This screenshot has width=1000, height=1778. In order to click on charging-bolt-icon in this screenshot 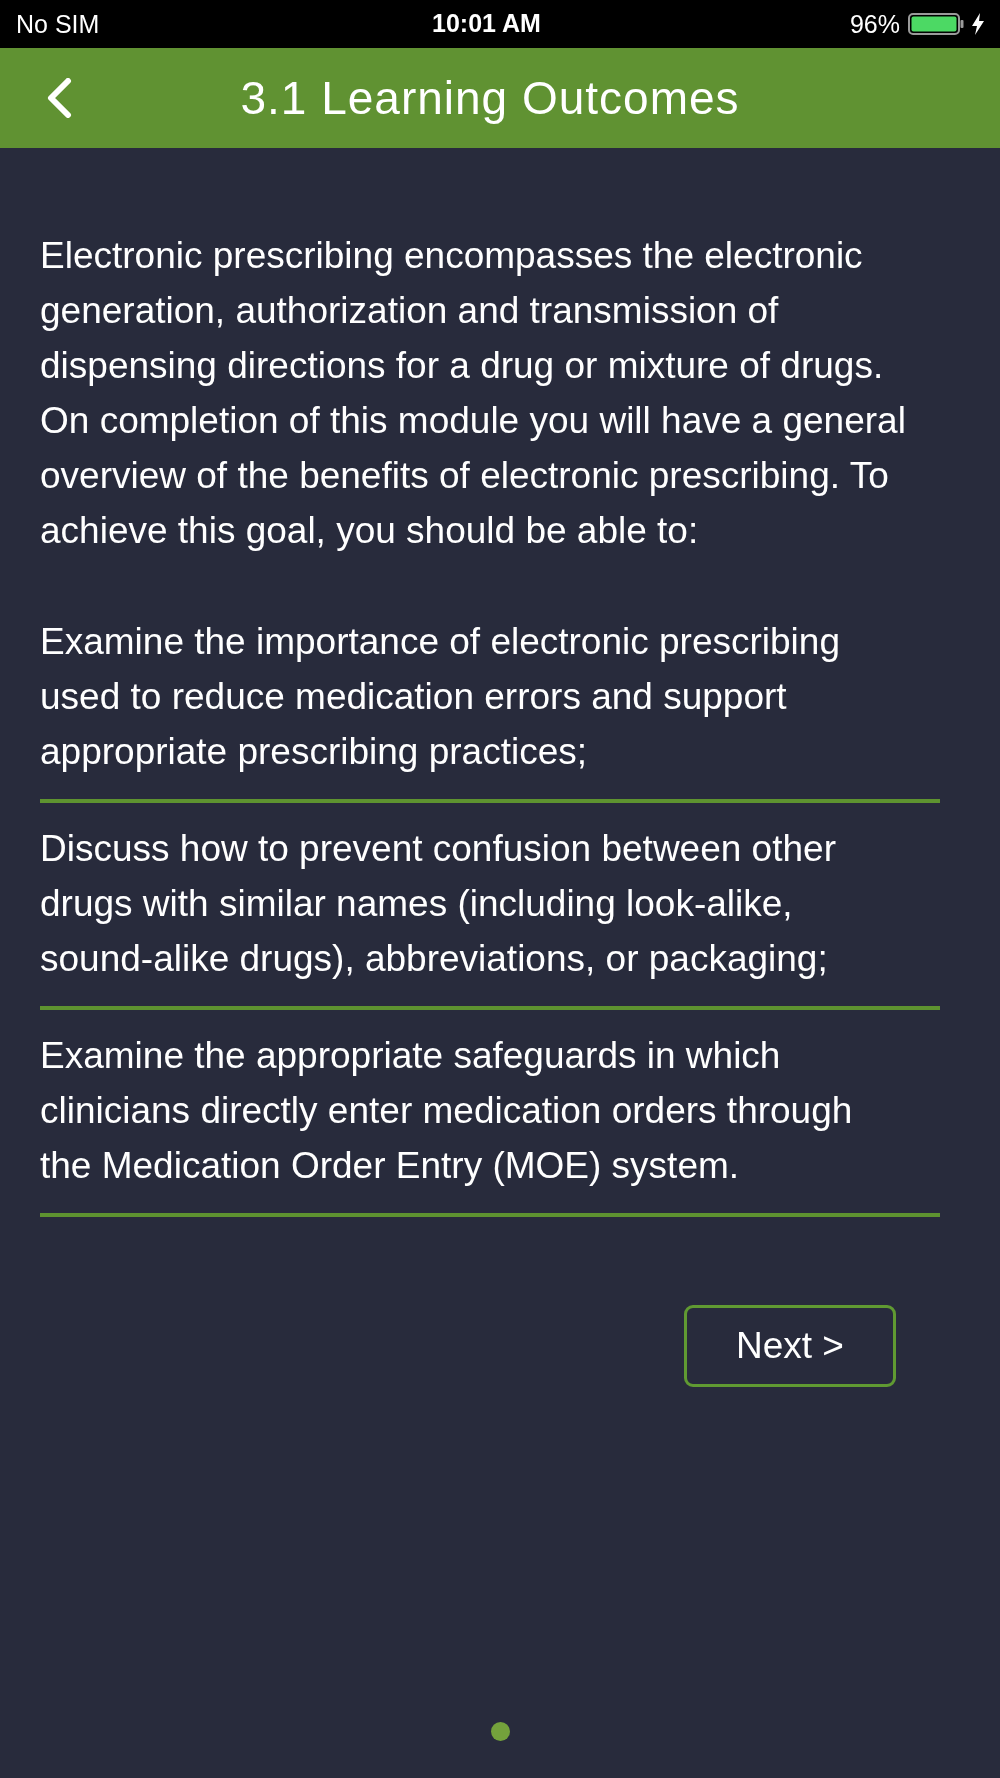, I will do `click(978, 24)`.